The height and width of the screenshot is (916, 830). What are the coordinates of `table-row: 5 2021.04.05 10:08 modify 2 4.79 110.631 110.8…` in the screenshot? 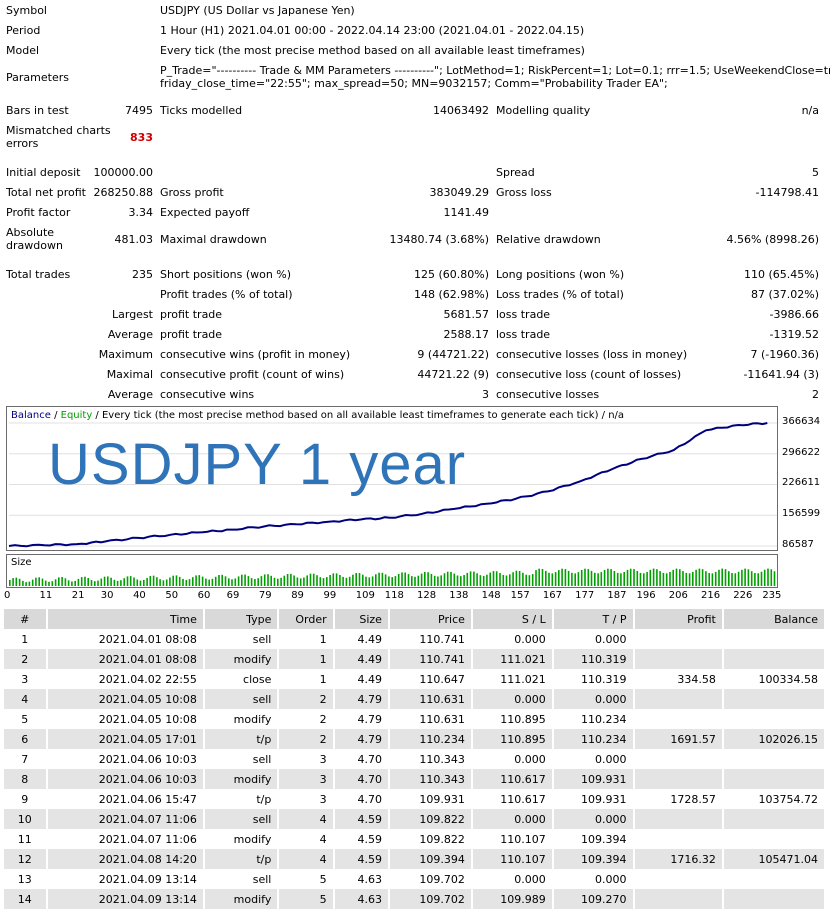 It's located at (415, 719).